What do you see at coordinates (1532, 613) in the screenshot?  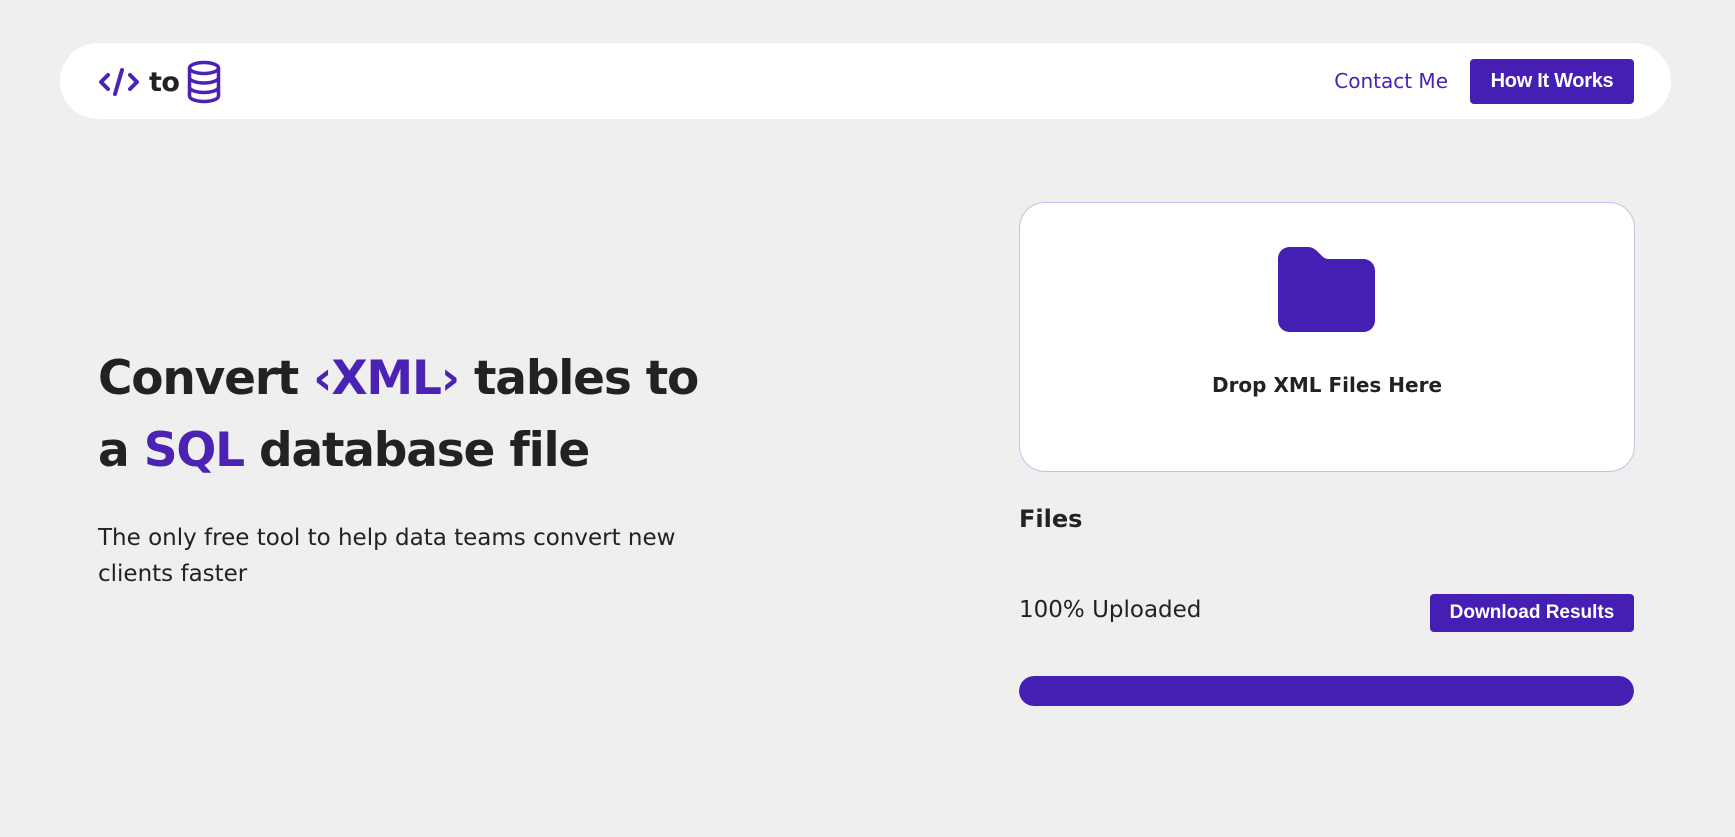 I see `download-results-button: Download Results` at bounding box center [1532, 613].